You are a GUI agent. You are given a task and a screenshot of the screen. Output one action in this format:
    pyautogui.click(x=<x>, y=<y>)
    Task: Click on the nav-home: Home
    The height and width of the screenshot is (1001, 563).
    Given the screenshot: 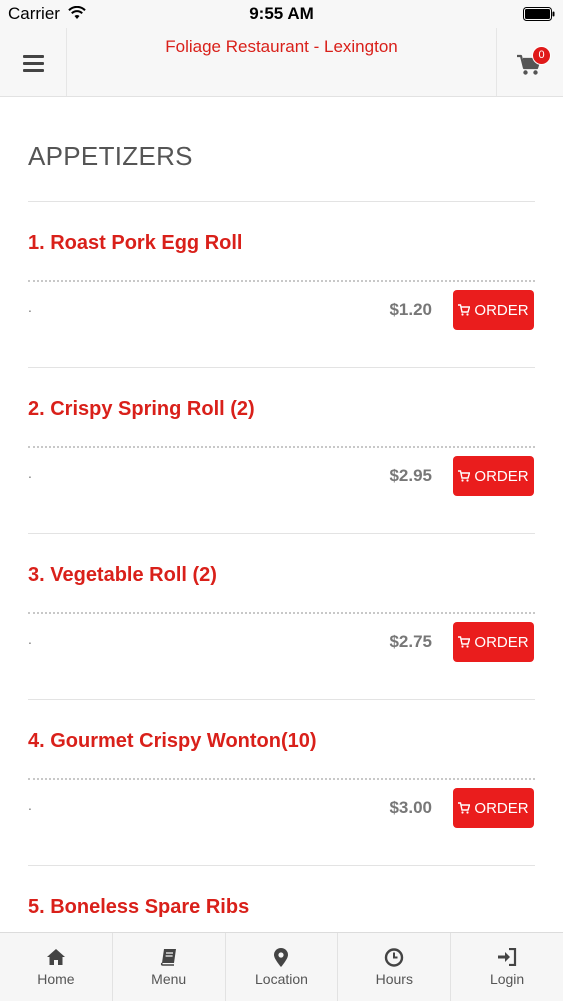 What is the action you would take?
    pyautogui.click(x=56, y=967)
    